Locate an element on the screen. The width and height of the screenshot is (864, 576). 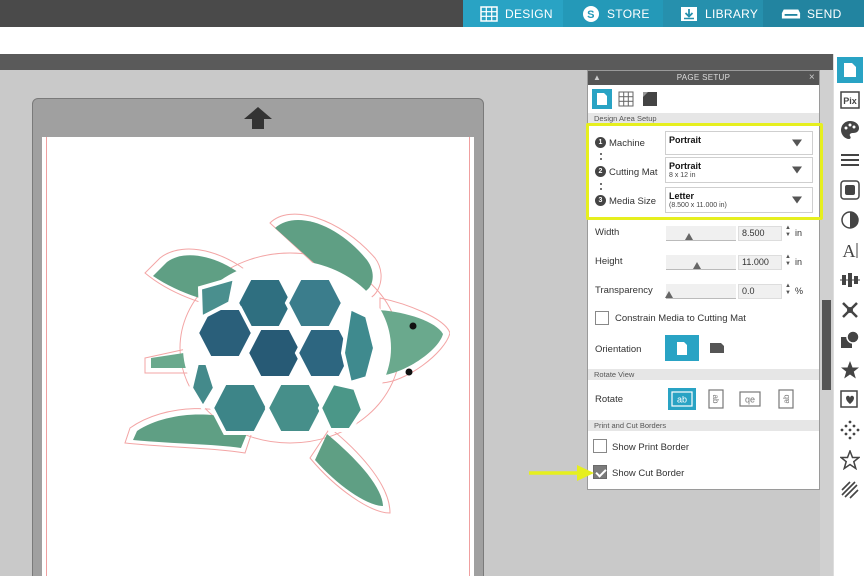
constrain-media-checkbox is located at coordinates (602, 318).